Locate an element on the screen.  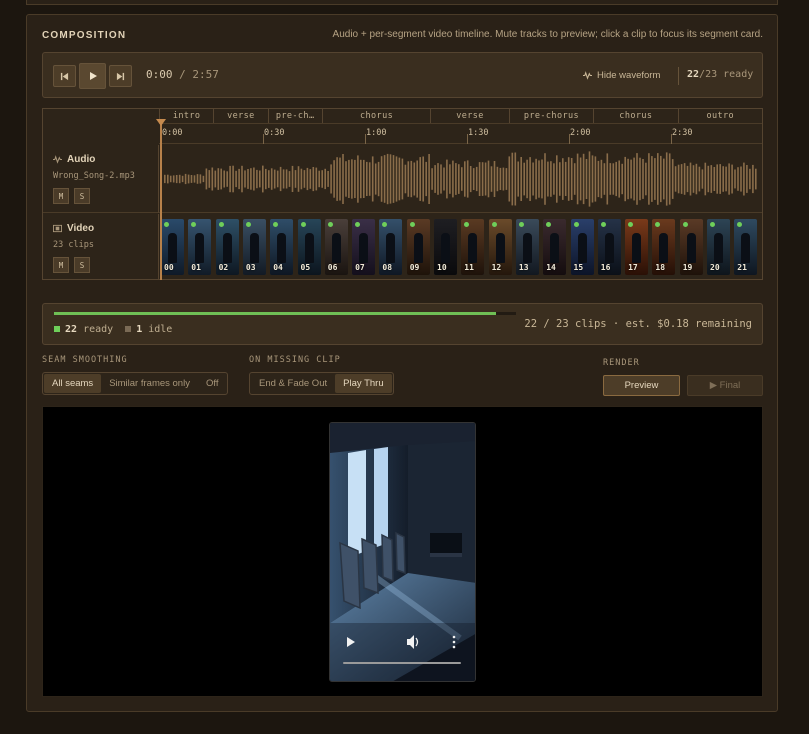
clip-thumbnail: 11 is located at coordinates (473, 247).